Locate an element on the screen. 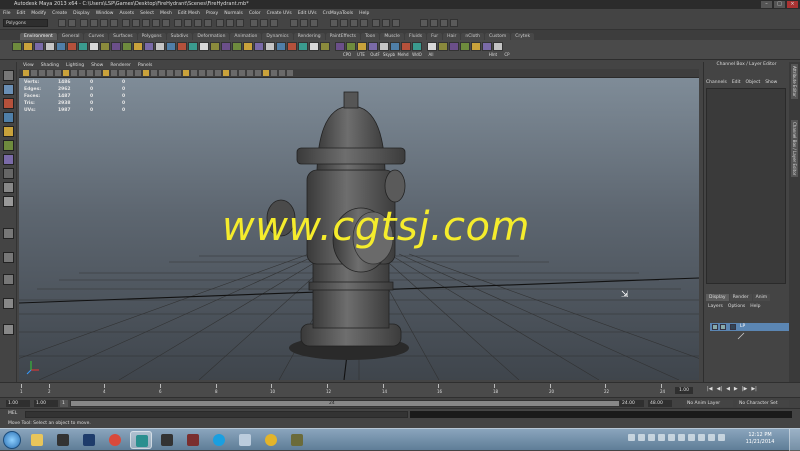 This screenshot has width=800, height=451. shelf-tab-hair: Hair is located at coordinates (452, 36).